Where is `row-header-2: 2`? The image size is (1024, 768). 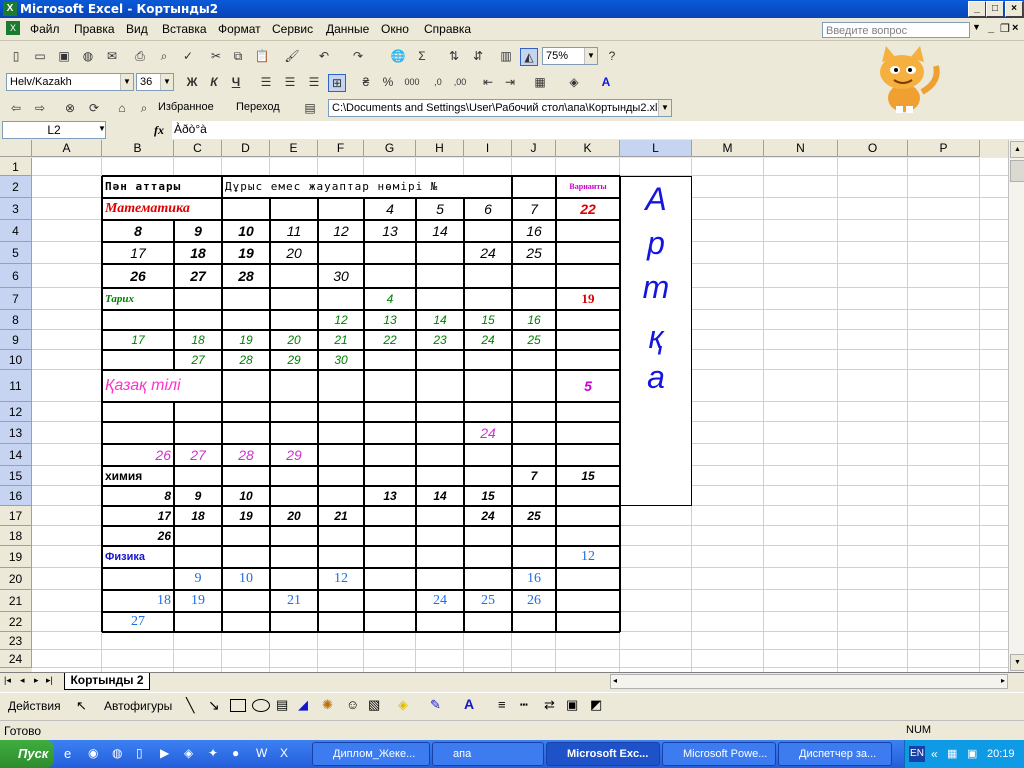
row-header-2: 2 is located at coordinates (16, 187).